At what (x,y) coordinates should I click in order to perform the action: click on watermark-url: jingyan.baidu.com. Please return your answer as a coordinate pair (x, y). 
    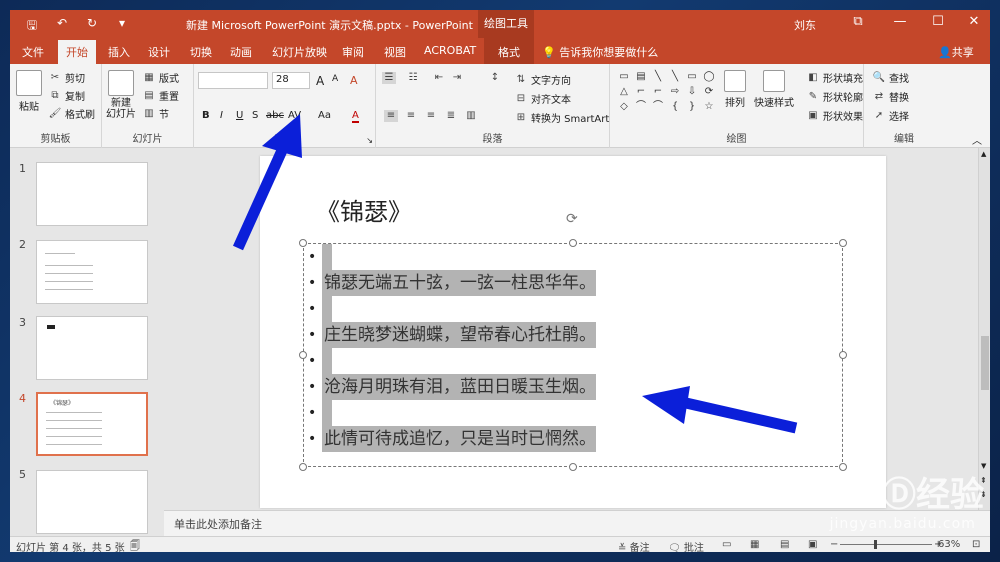
    Looking at the image, I should click on (902, 524).